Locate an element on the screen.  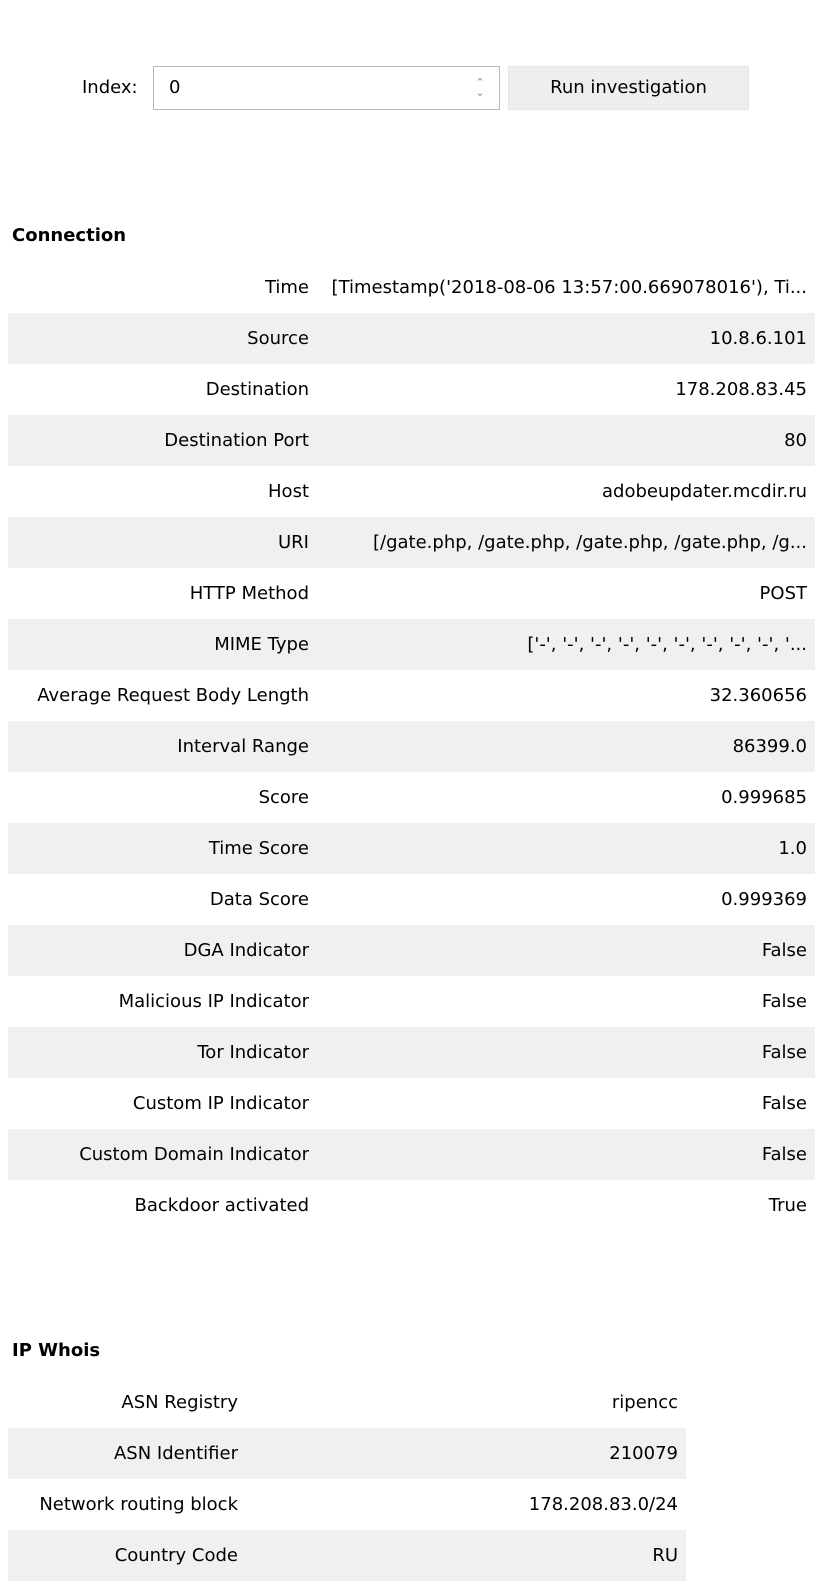
connection-row: HTTP Method POST is located at coordinates (411, 593).